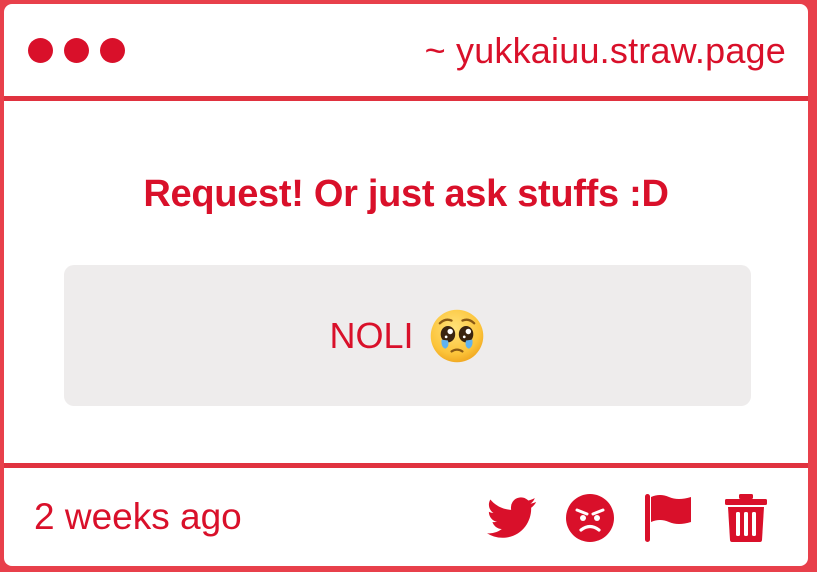 The height and width of the screenshot is (572, 817). I want to click on flag-icon, so click(668, 518).